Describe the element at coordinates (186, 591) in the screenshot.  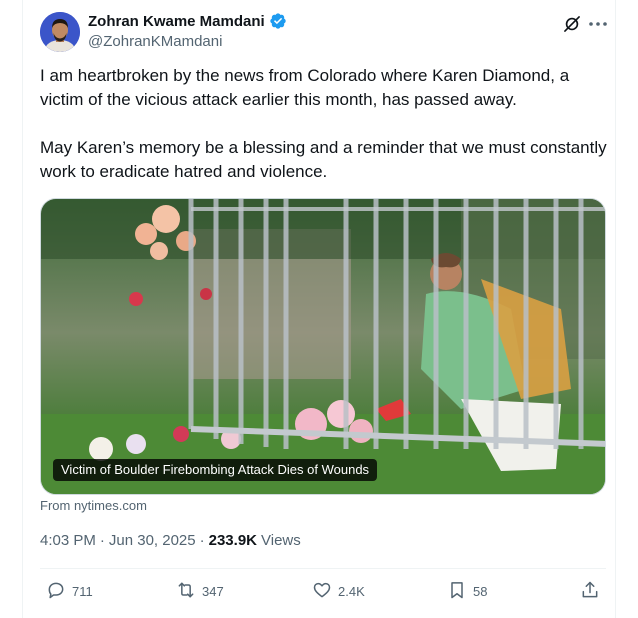
I see `repost-icon` at that location.